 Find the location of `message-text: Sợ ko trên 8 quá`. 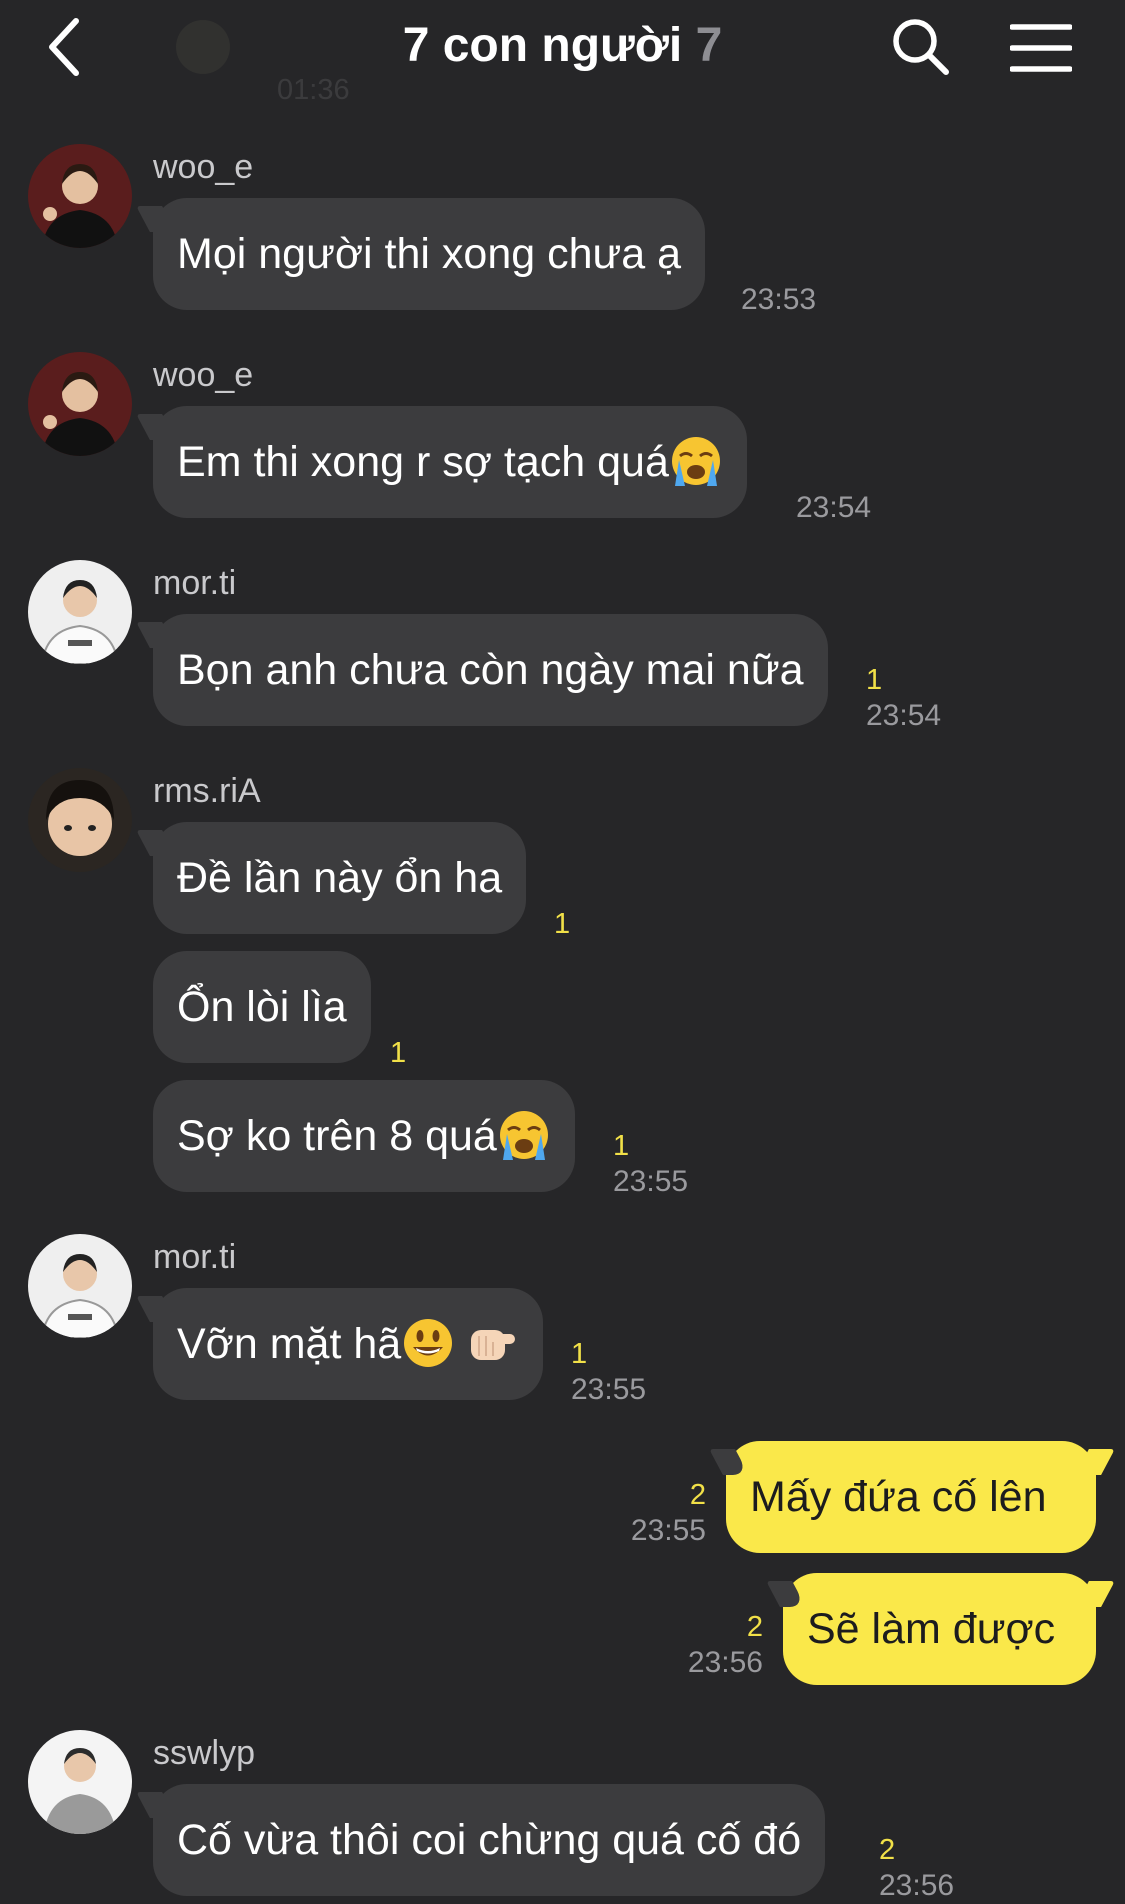

message-text: Sợ ko trên 8 quá is located at coordinates (337, 1136).